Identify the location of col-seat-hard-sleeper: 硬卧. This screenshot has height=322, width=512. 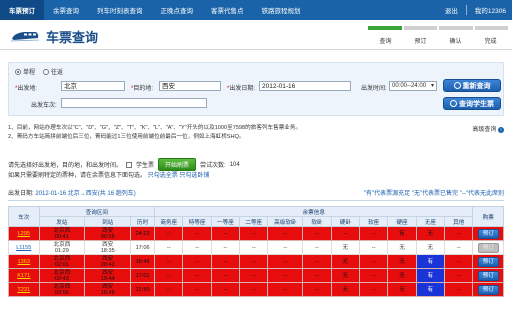
(345, 221).